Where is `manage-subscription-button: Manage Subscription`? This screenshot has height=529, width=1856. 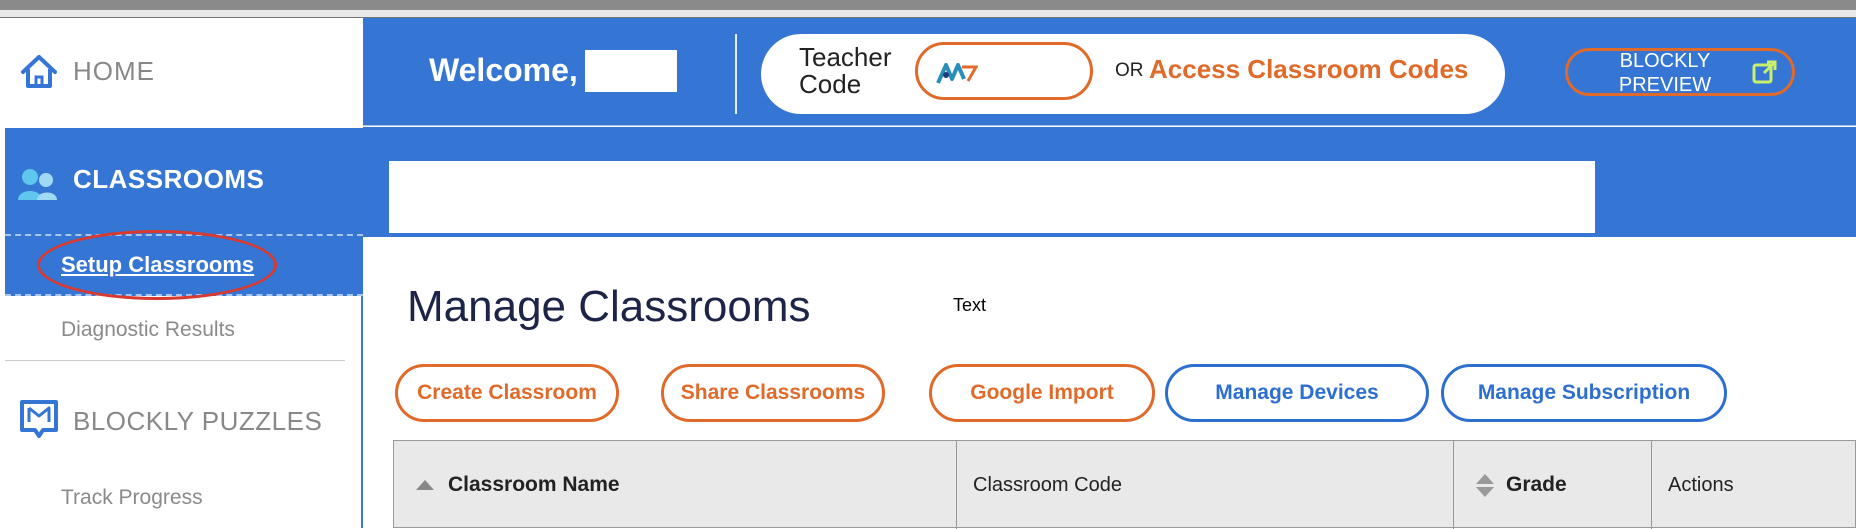 manage-subscription-button: Manage Subscription is located at coordinates (1584, 393).